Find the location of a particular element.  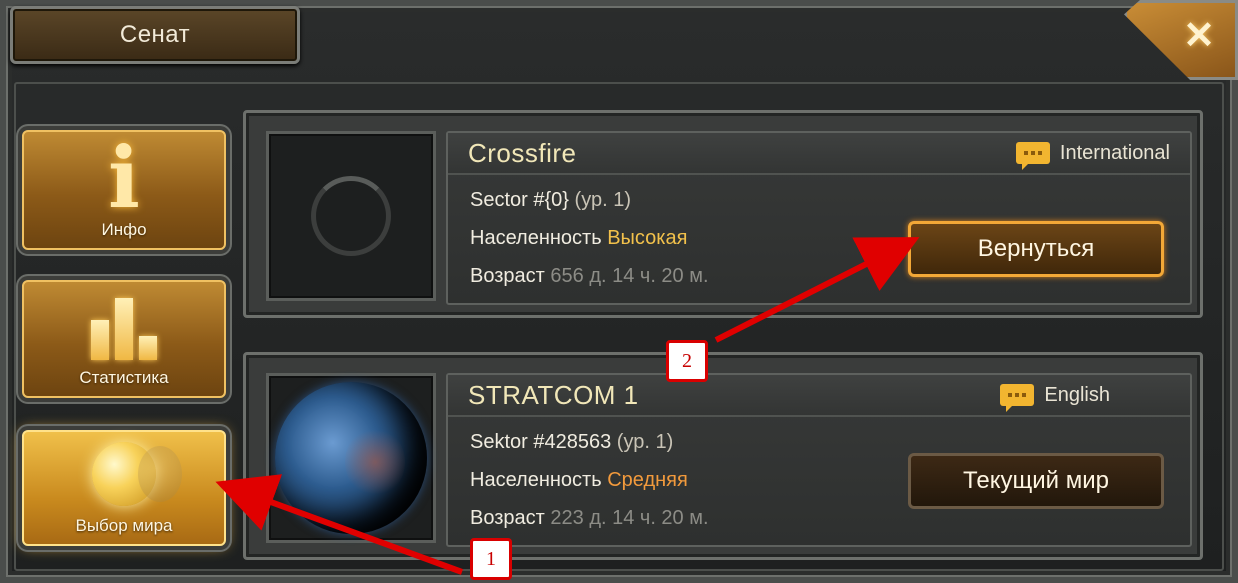

language-label: International is located at coordinates (1114, 152).